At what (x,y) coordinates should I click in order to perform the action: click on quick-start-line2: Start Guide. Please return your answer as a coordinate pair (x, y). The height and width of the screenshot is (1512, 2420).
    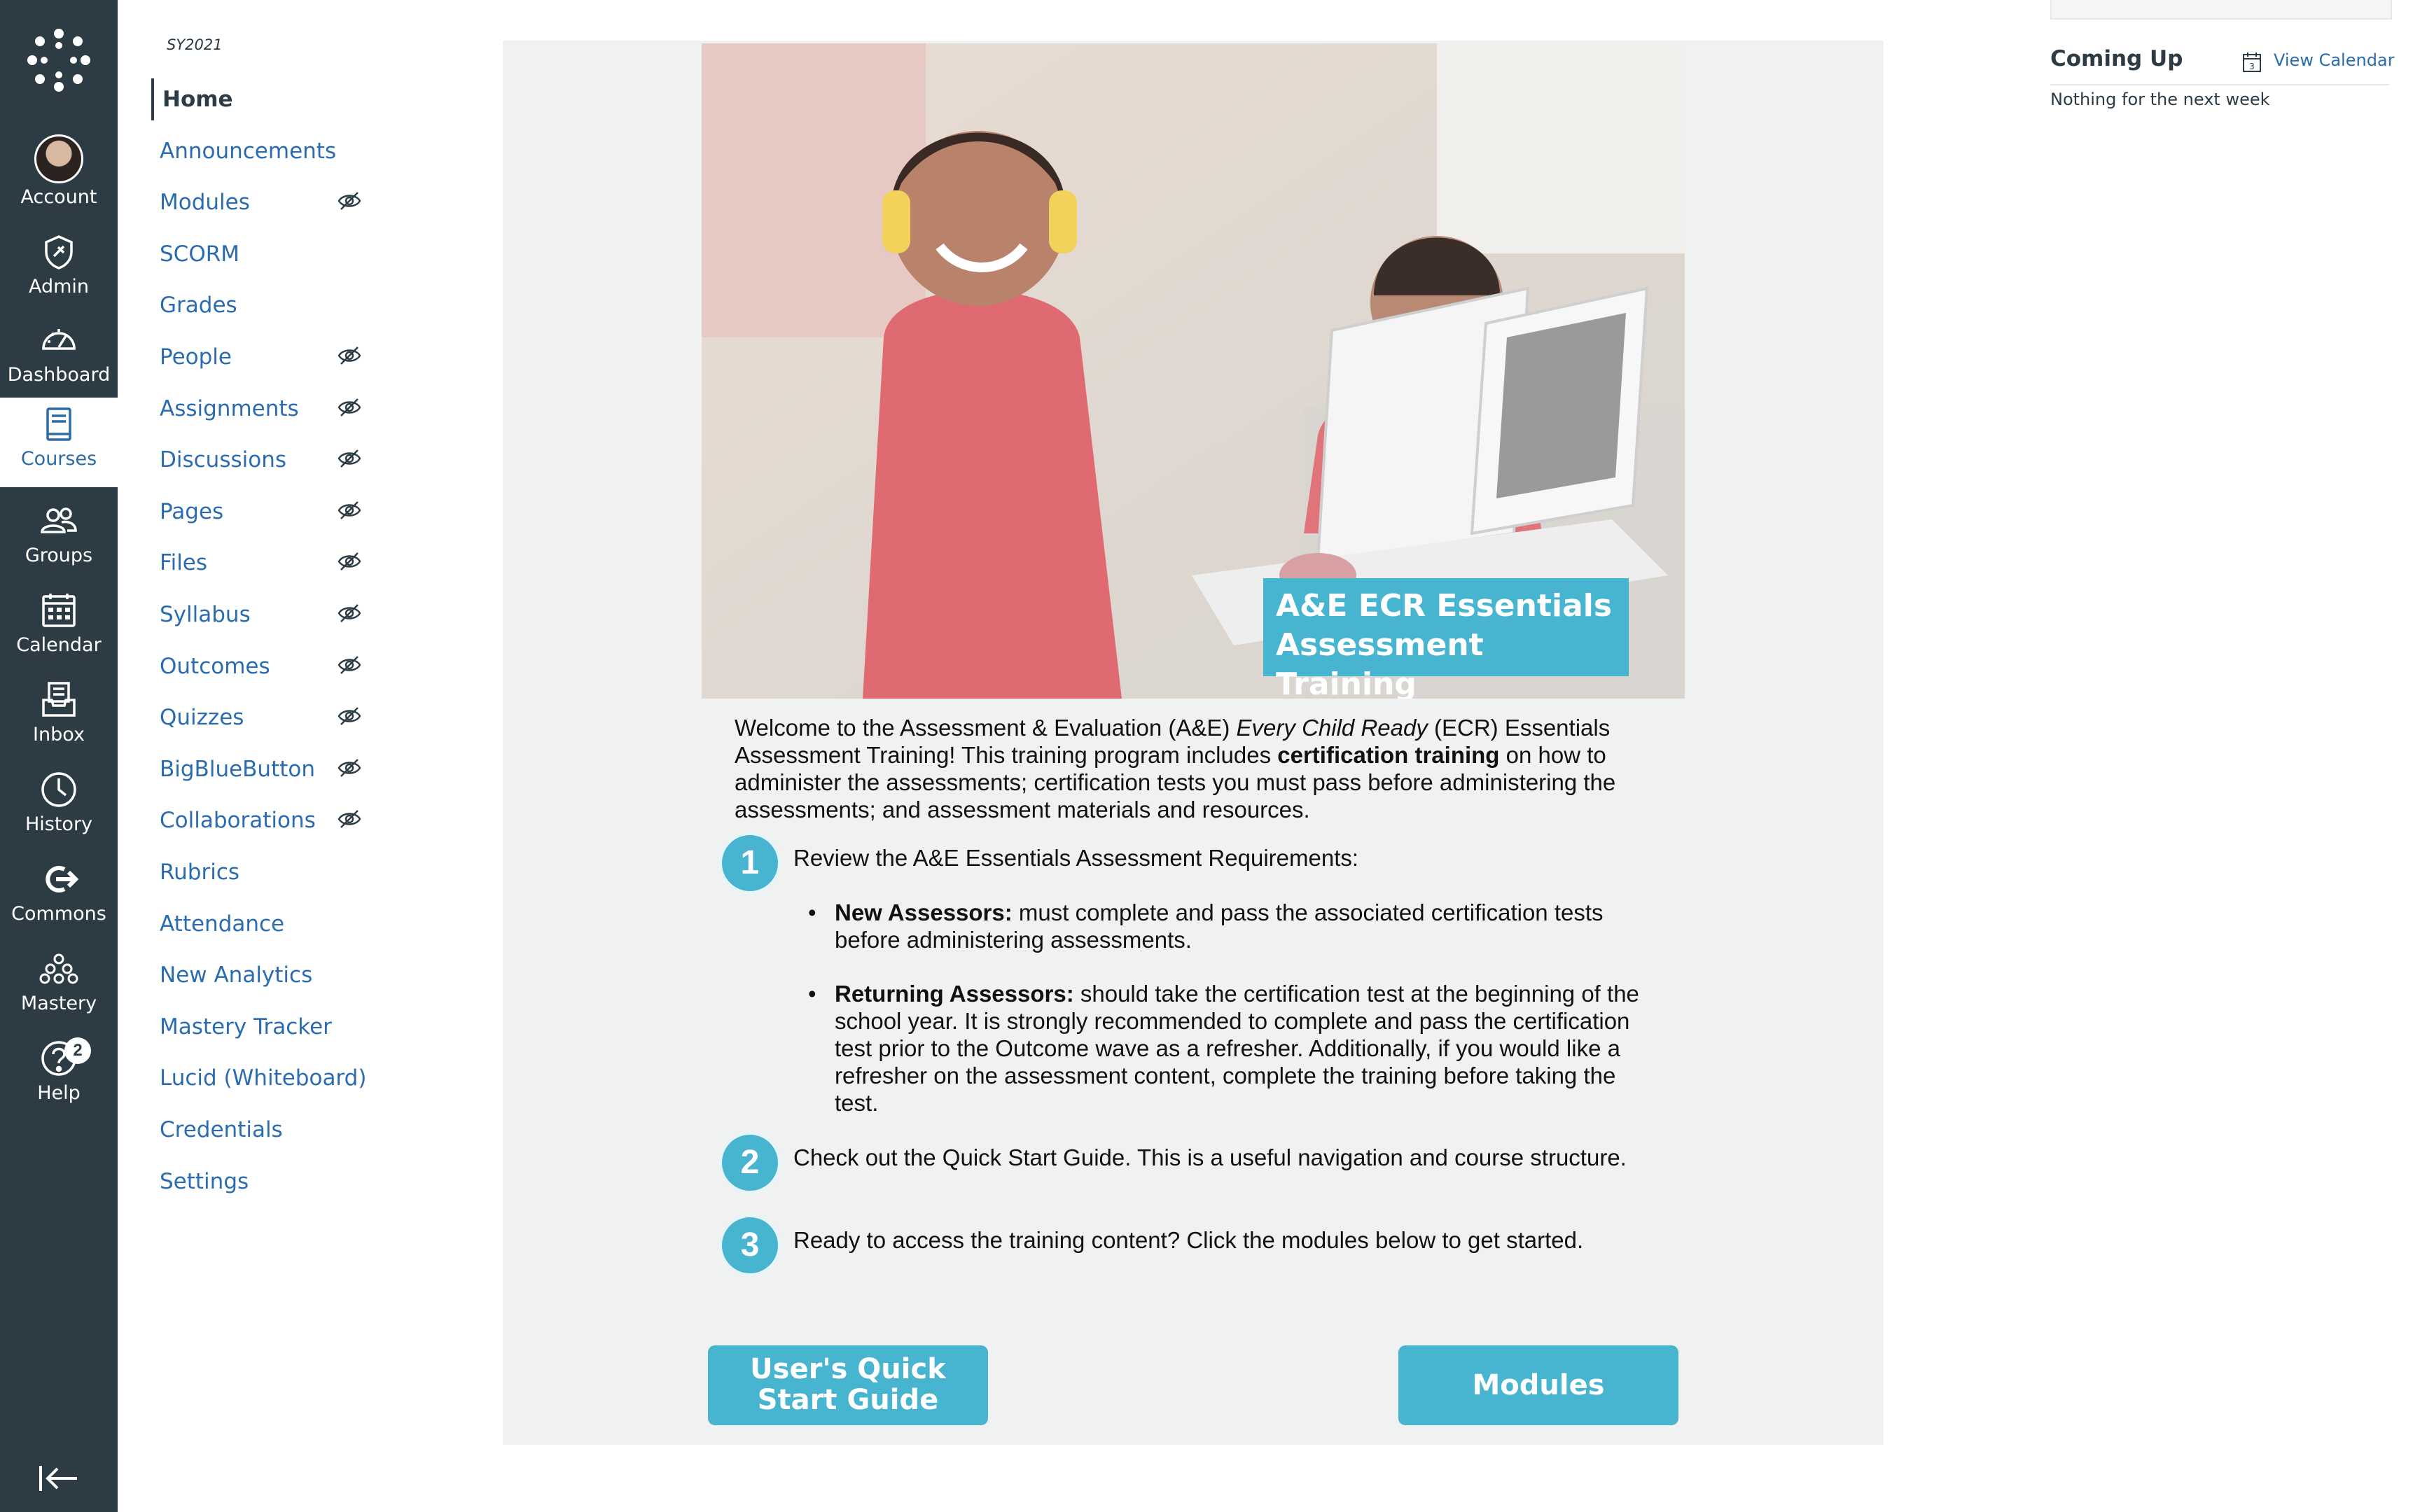
    Looking at the image, I should click on (848, 1400).